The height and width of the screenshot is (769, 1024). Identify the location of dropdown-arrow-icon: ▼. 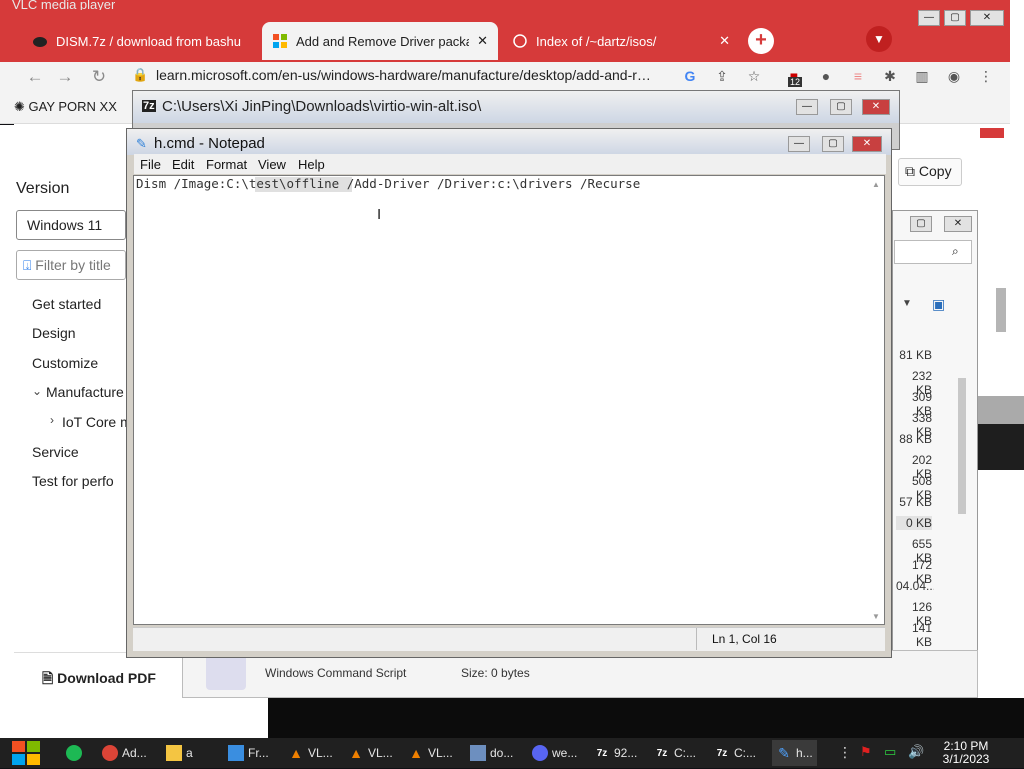
(907, 303).